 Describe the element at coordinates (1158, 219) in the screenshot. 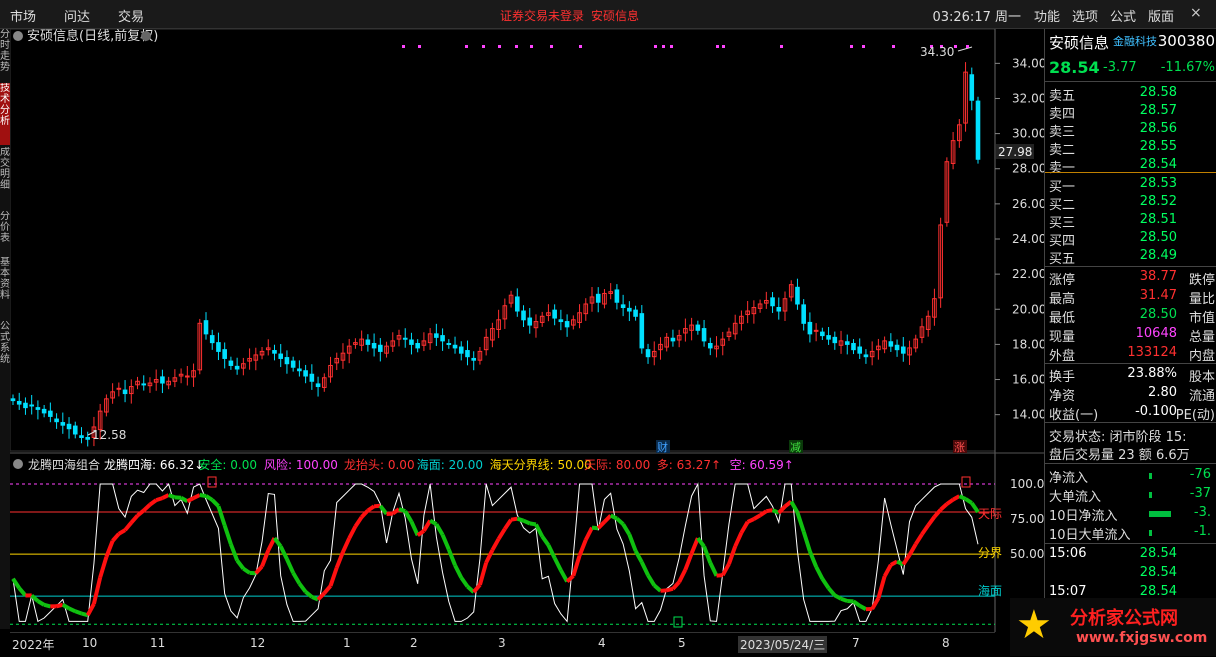

I see `bid-price: 28.51` at that location.